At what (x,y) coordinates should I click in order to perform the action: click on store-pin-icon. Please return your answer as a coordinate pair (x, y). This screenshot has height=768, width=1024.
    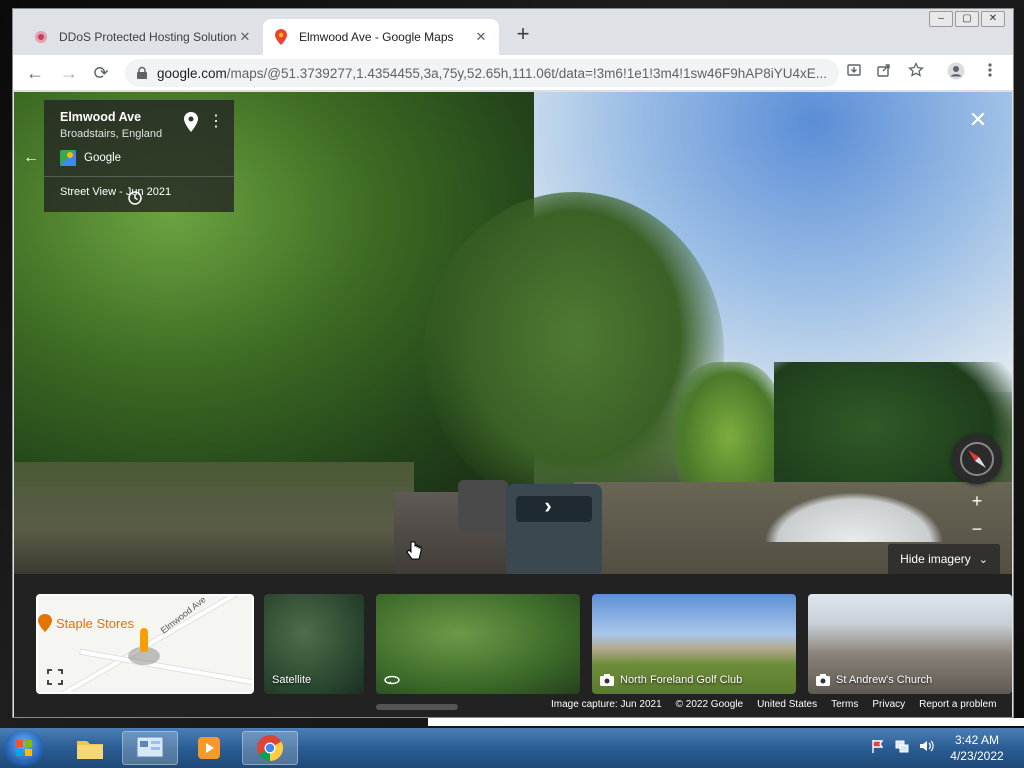
    Looking at the image, I should click on (45, 623).